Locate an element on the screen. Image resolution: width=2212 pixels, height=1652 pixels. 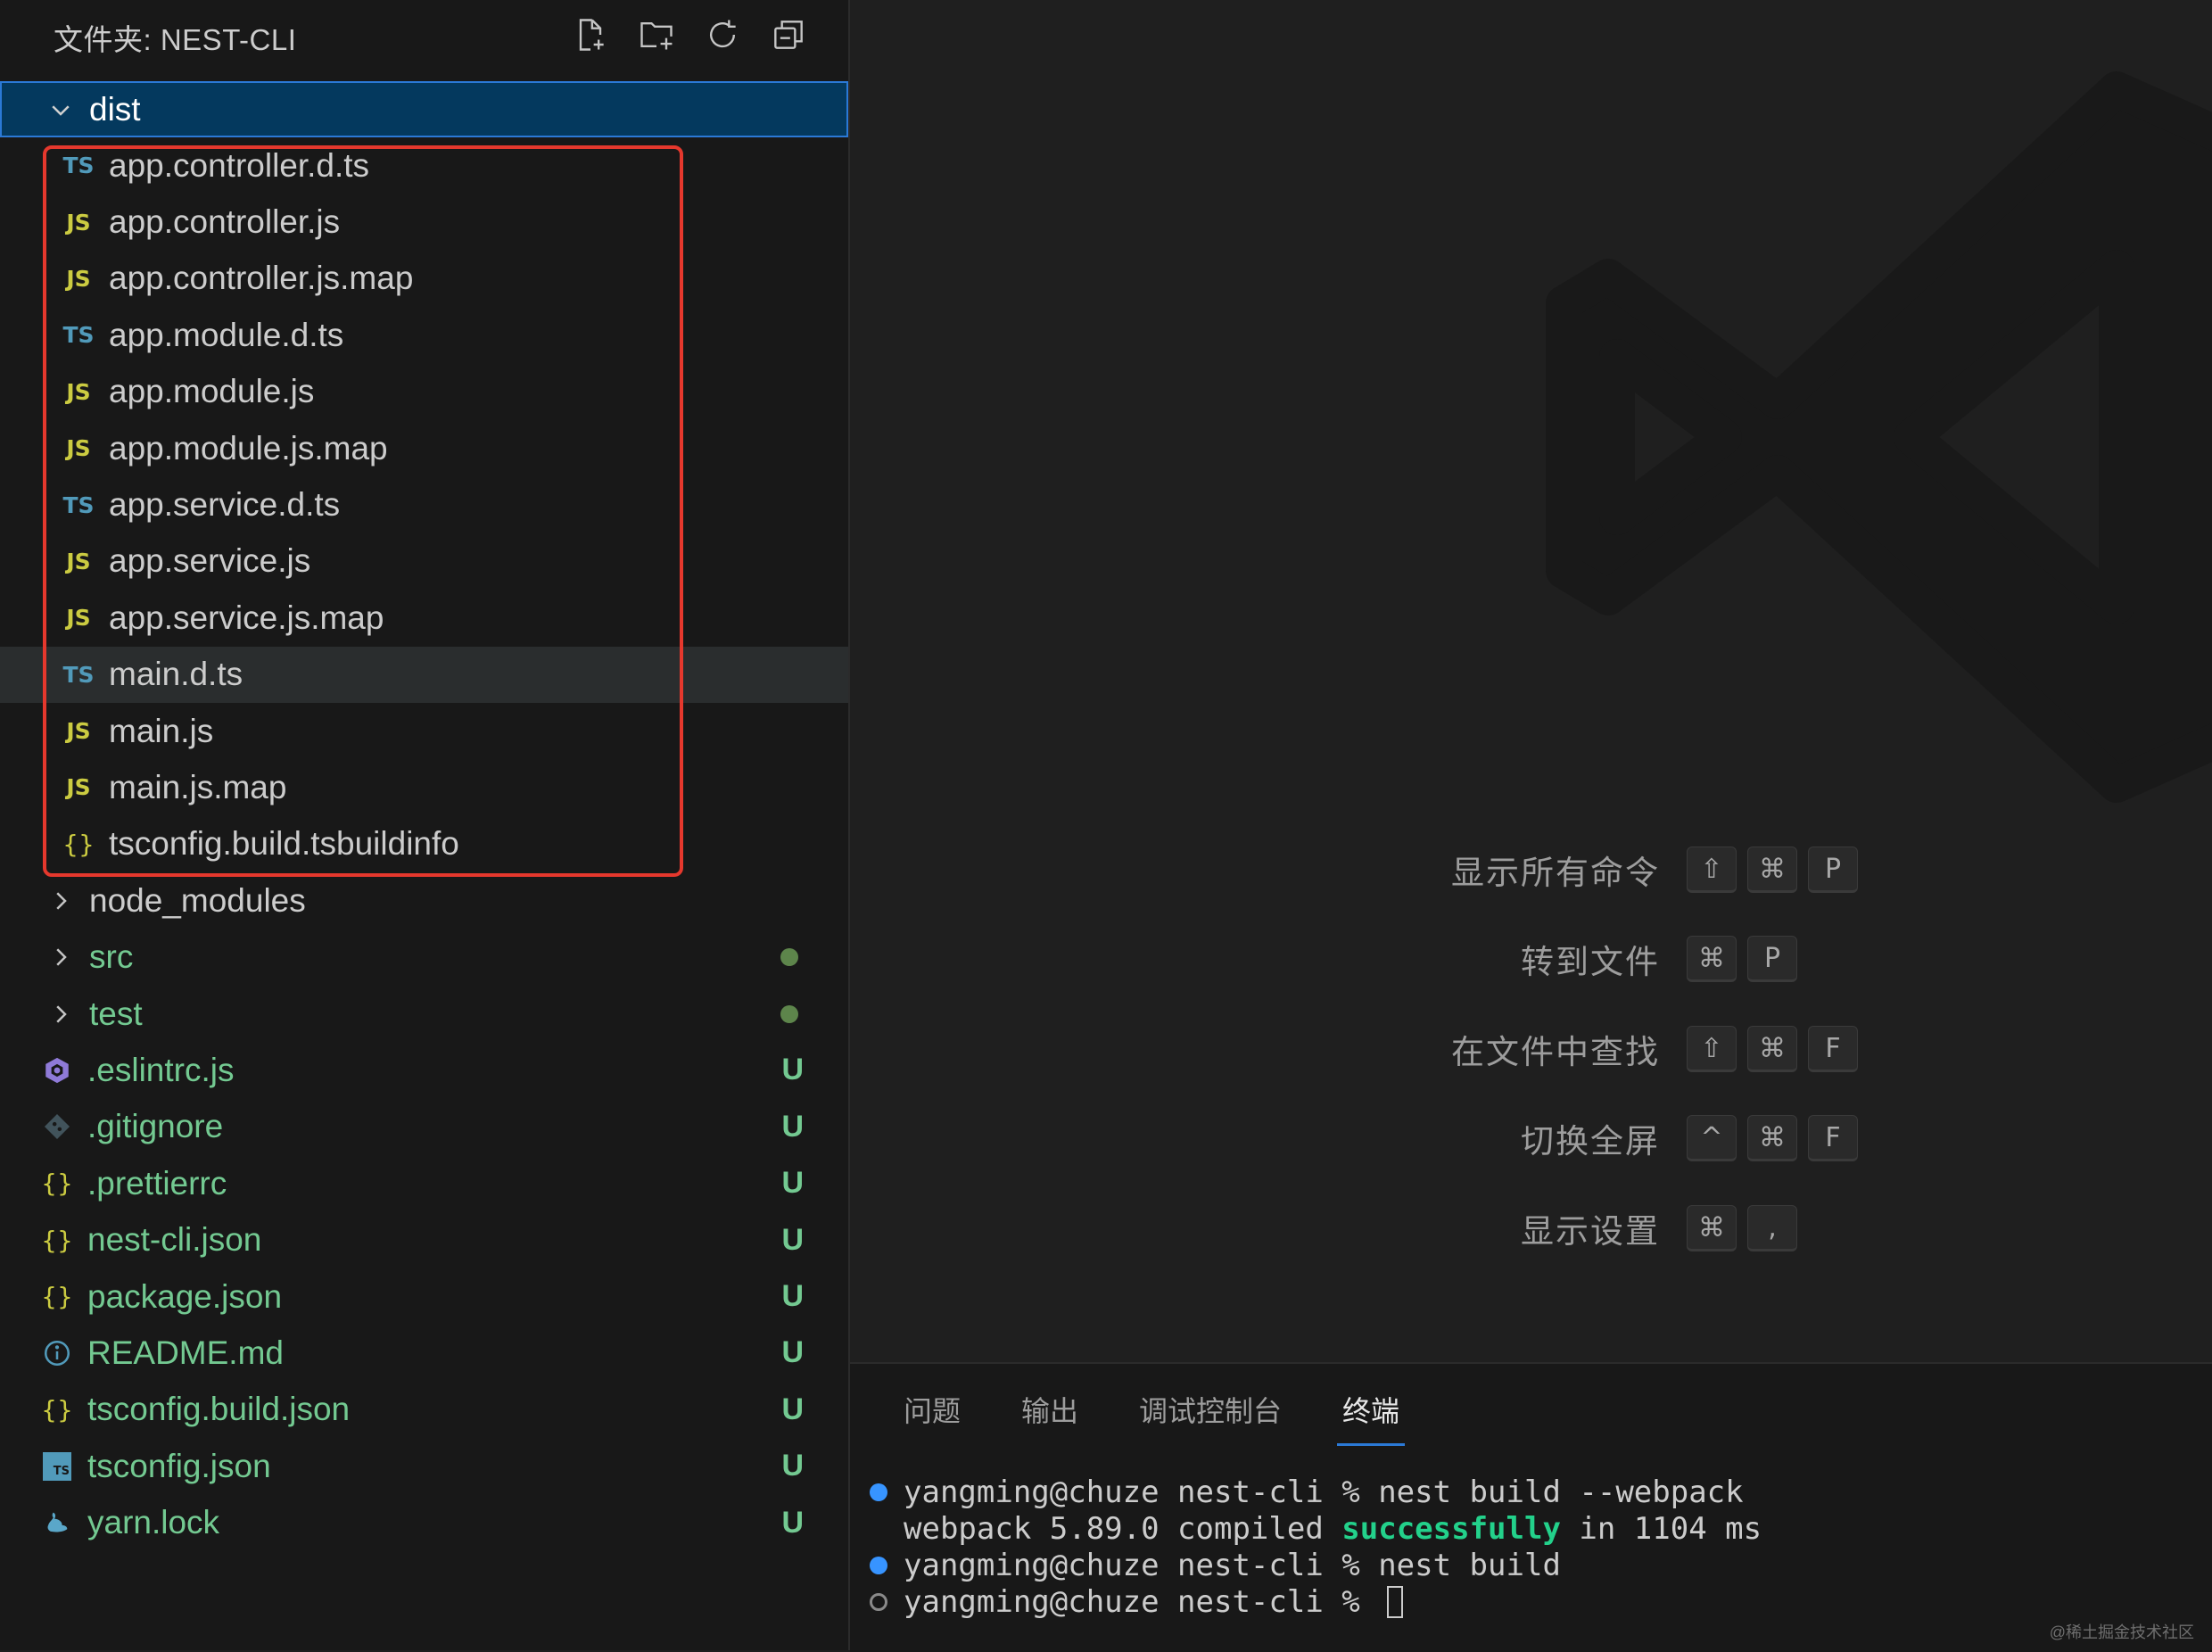
file-name: .prettierrc is located at coordinates (157, 1183).